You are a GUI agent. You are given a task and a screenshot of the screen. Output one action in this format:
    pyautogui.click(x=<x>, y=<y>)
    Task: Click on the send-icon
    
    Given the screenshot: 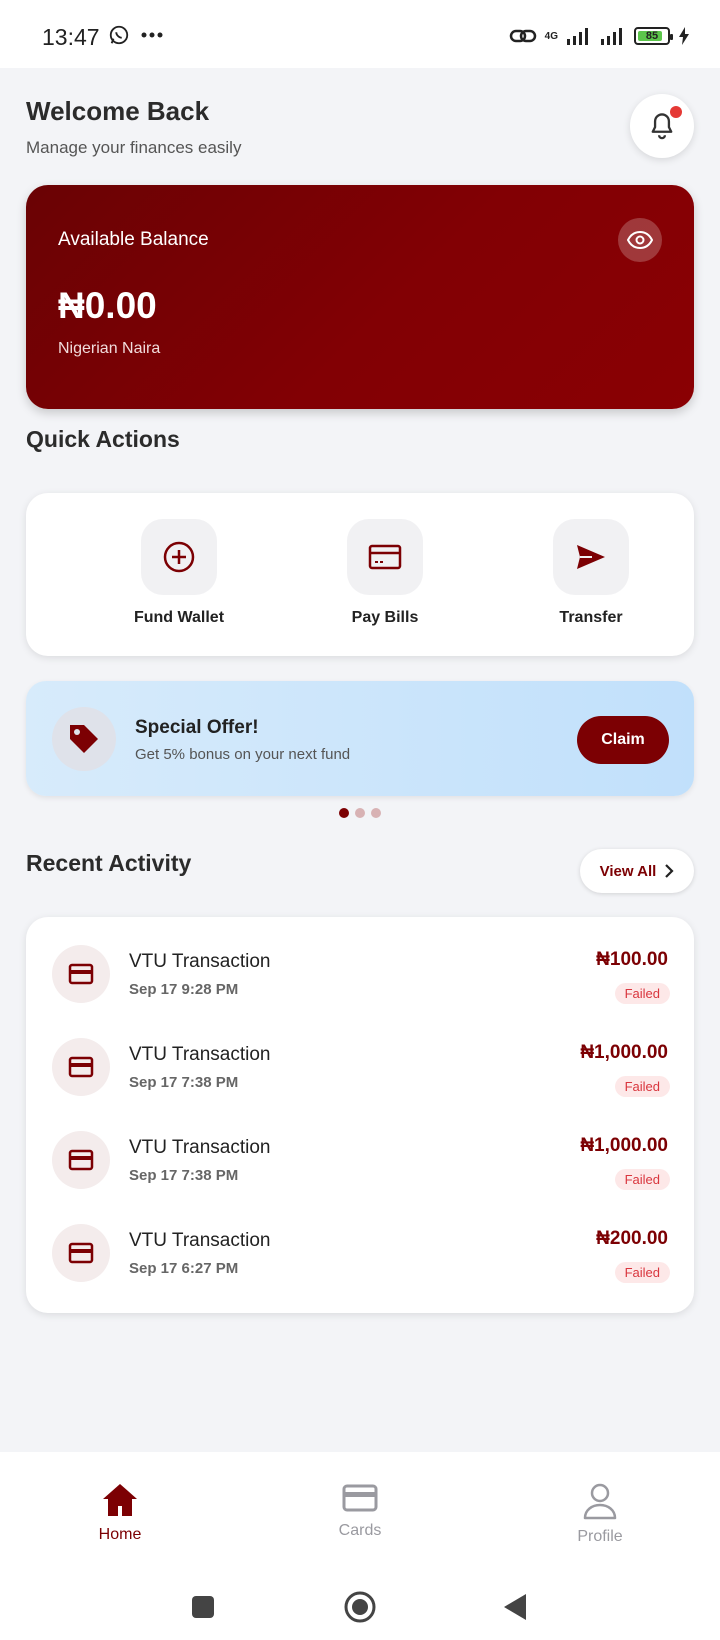 What is the action you would take?
    pyautogui.click(x=591, y=557)
    